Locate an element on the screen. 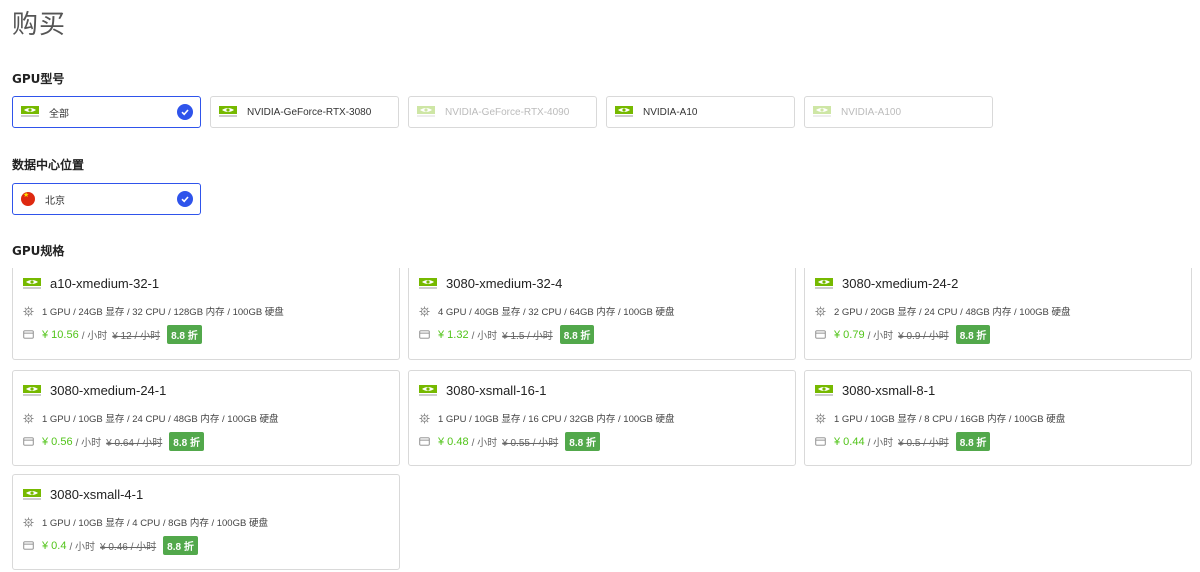  original-price: ¥ 0.9 / 小时 is located at coordinates (923, 336).